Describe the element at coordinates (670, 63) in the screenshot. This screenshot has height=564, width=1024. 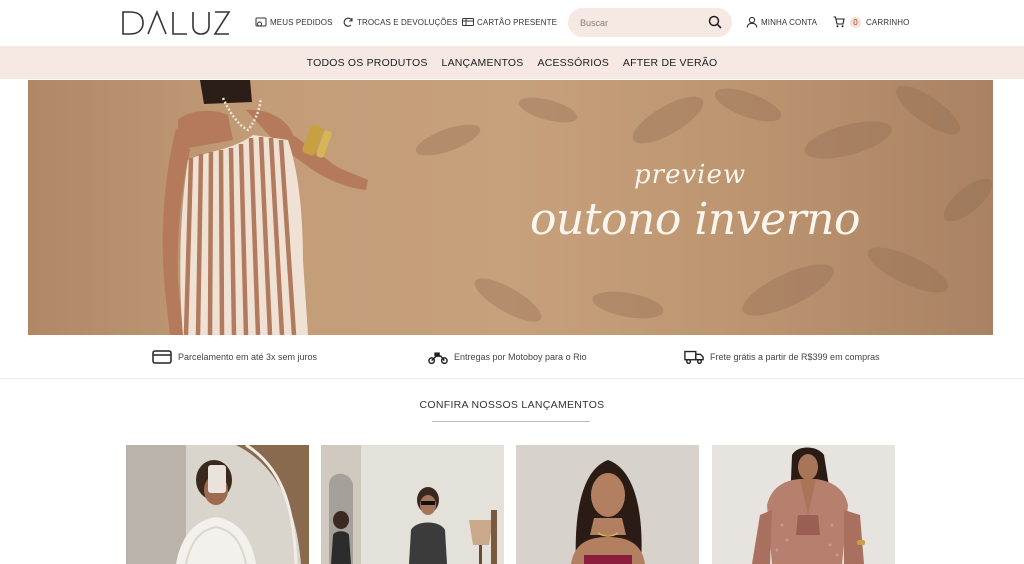
I see `nav-item-after-summer: AFTER DE VERÃO` at that location.